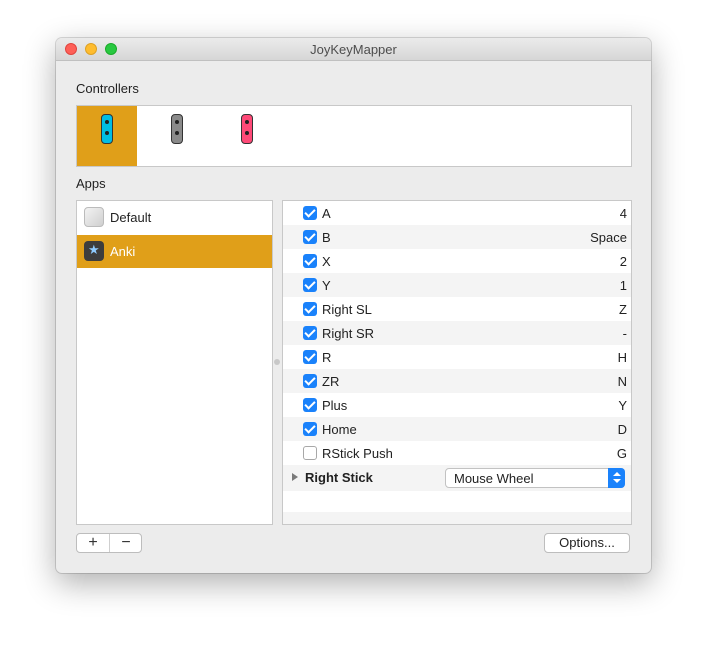 This screenshot has height=648, width=707. Describe the element at coordinates (457, 333) in the screenshot. I see `mapping-row: Right SR -` at that location.